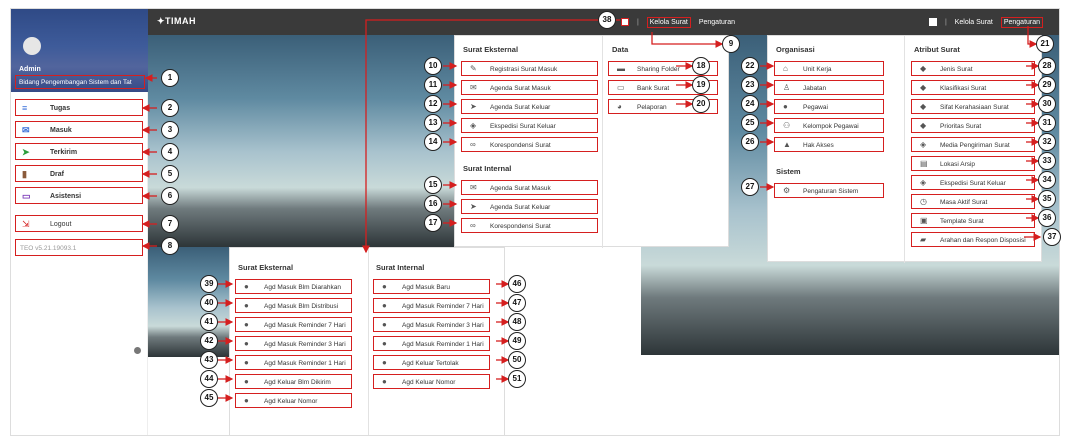  What do you see at coordinates (209, 322) in the screenshot?
I see `callout-41: 41` at bounding box center [209, 322].